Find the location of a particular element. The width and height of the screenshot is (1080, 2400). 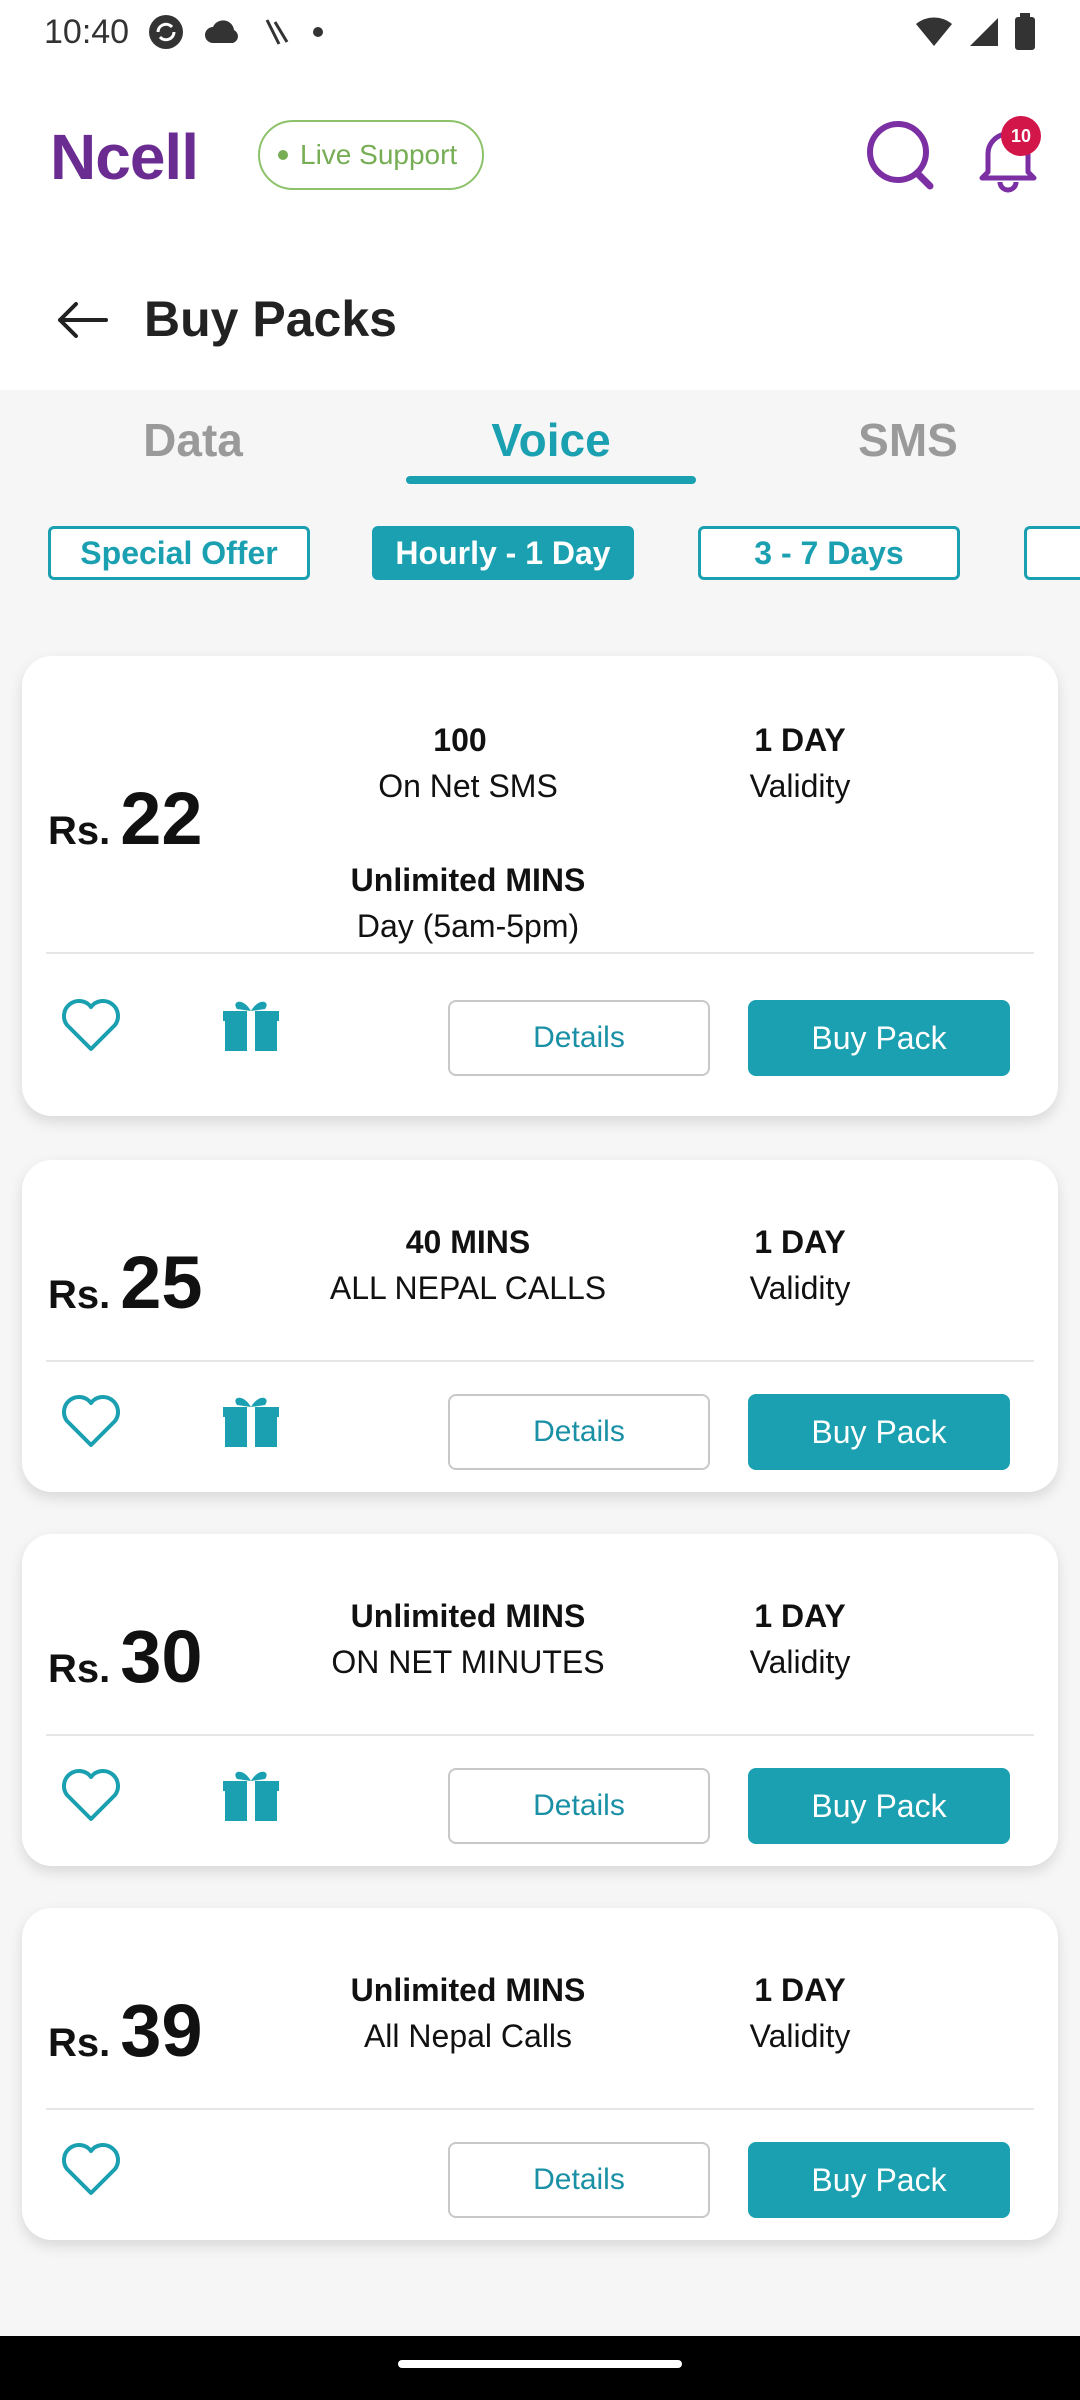

price-value: 25 is located at coordinates (161, 1282).